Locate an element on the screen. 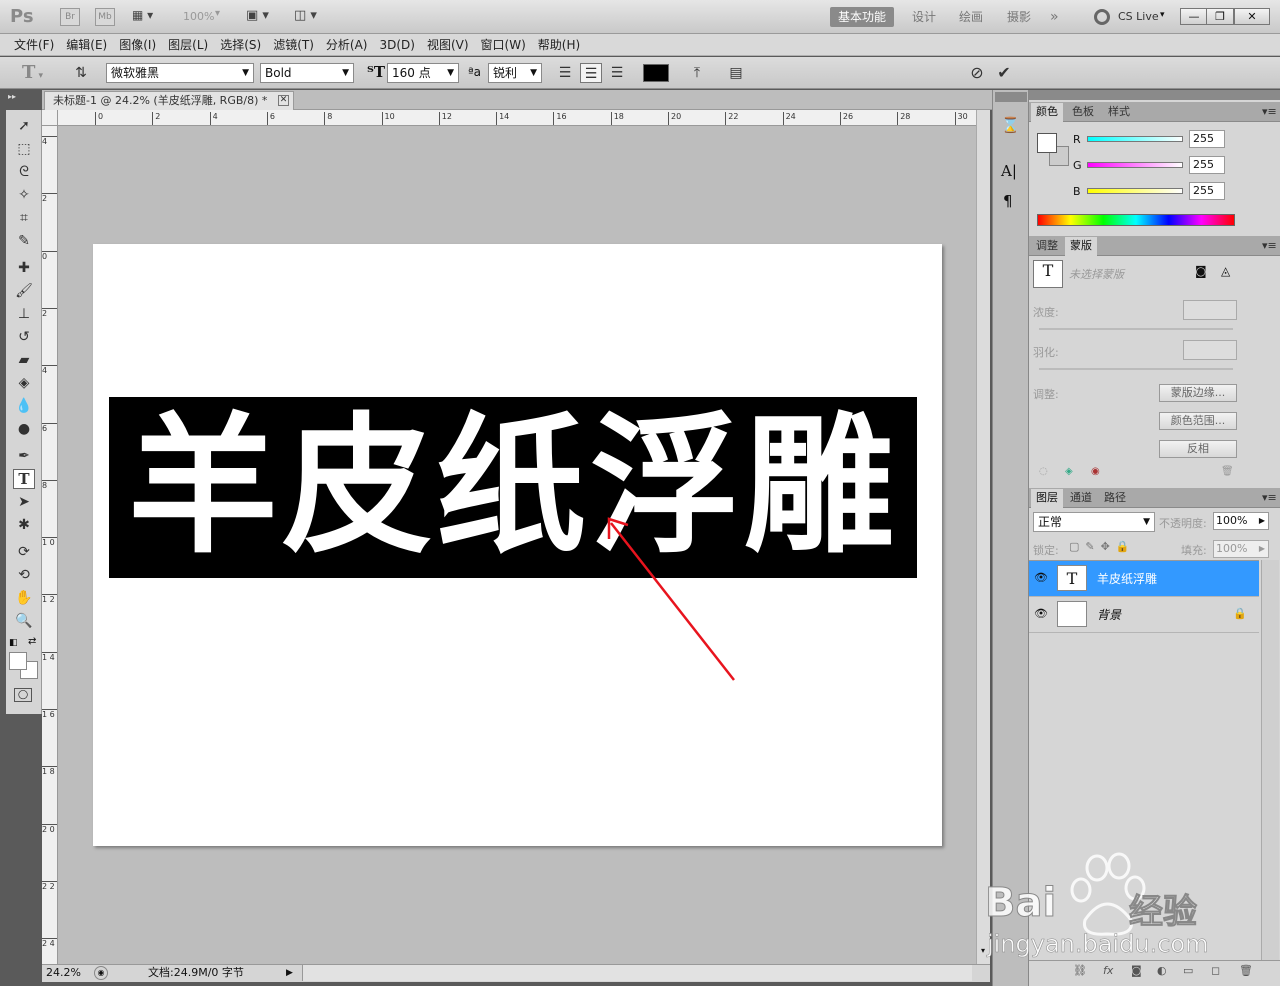  screen-mode-icon: ◫ ▾ is located at coordinates (305, 15).